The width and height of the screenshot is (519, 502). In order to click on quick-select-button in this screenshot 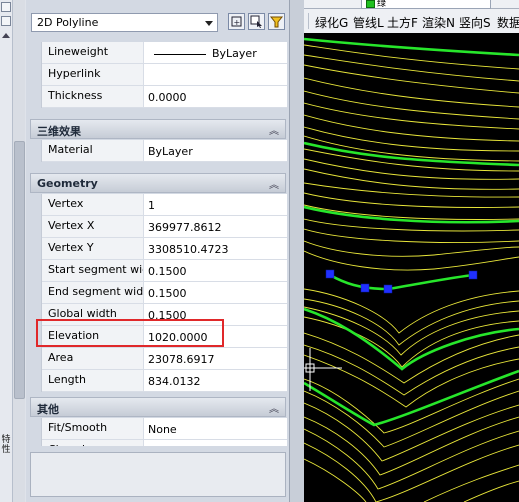, I will do `click(276, 21)`.